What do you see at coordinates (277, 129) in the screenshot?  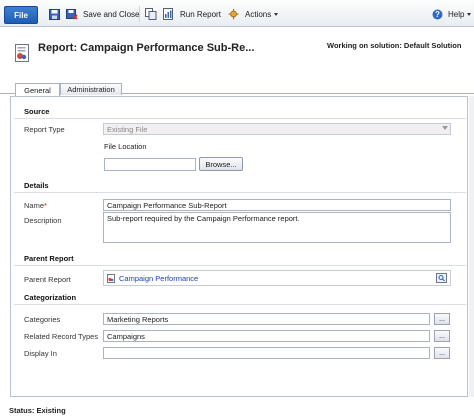 I see `report-type-select: Existing File` at bounding box center [277, 129].